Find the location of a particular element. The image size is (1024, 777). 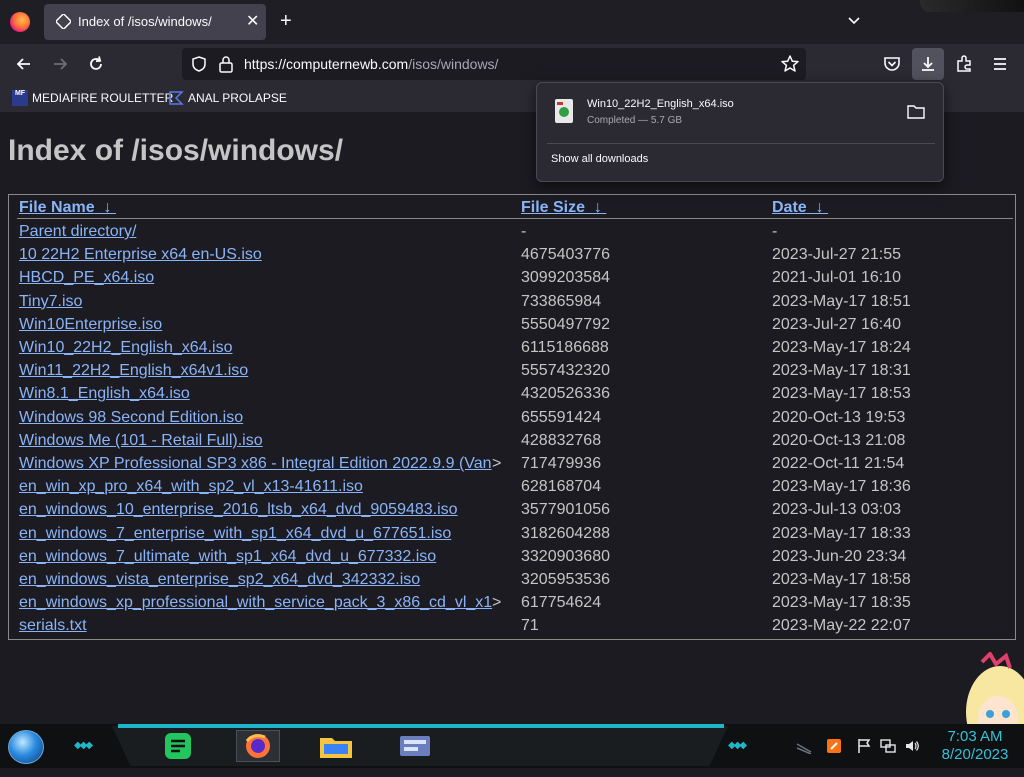

network-icon is located at coordinates (888, 746).